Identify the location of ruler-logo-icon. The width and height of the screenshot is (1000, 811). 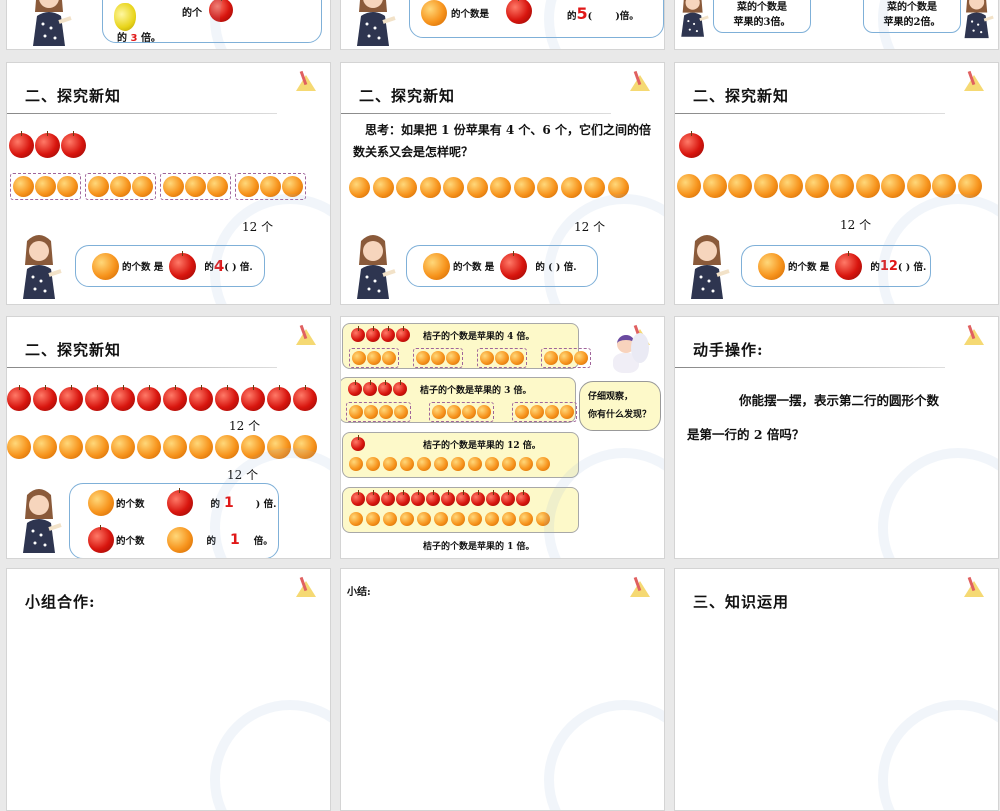
(639, 588).